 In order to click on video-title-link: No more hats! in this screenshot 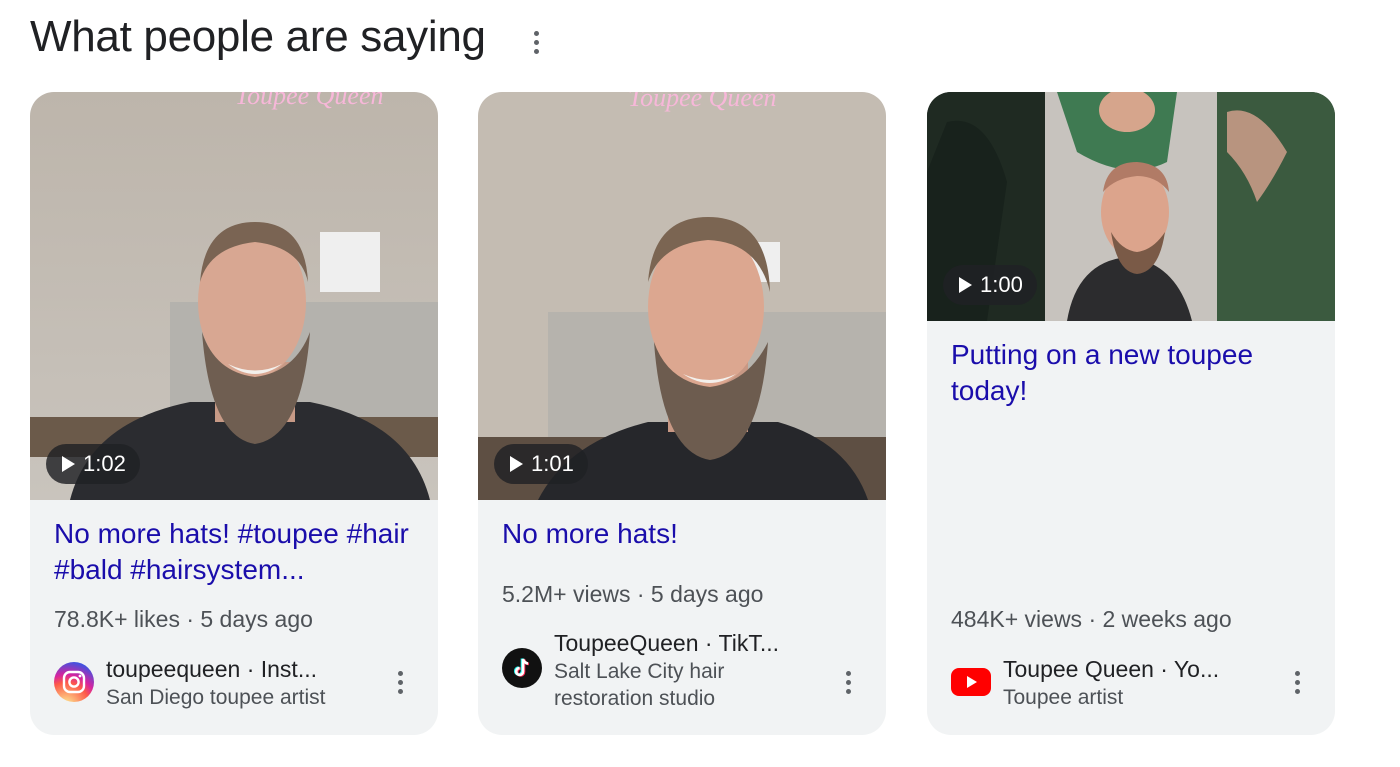, I will do `click(682, 534)`.